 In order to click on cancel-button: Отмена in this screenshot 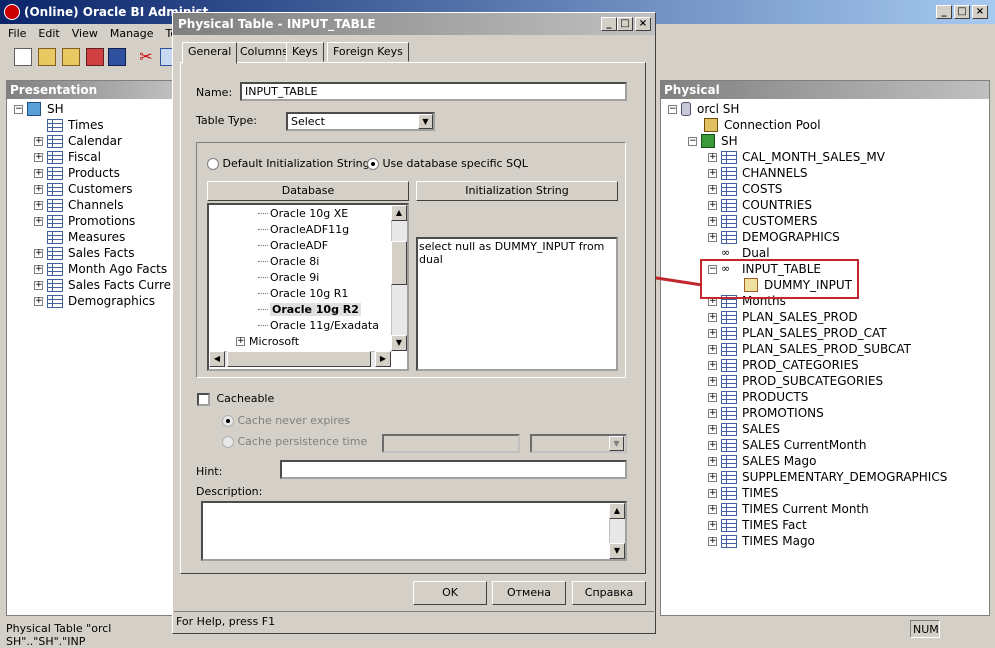, I will do `click(529, 593)`.